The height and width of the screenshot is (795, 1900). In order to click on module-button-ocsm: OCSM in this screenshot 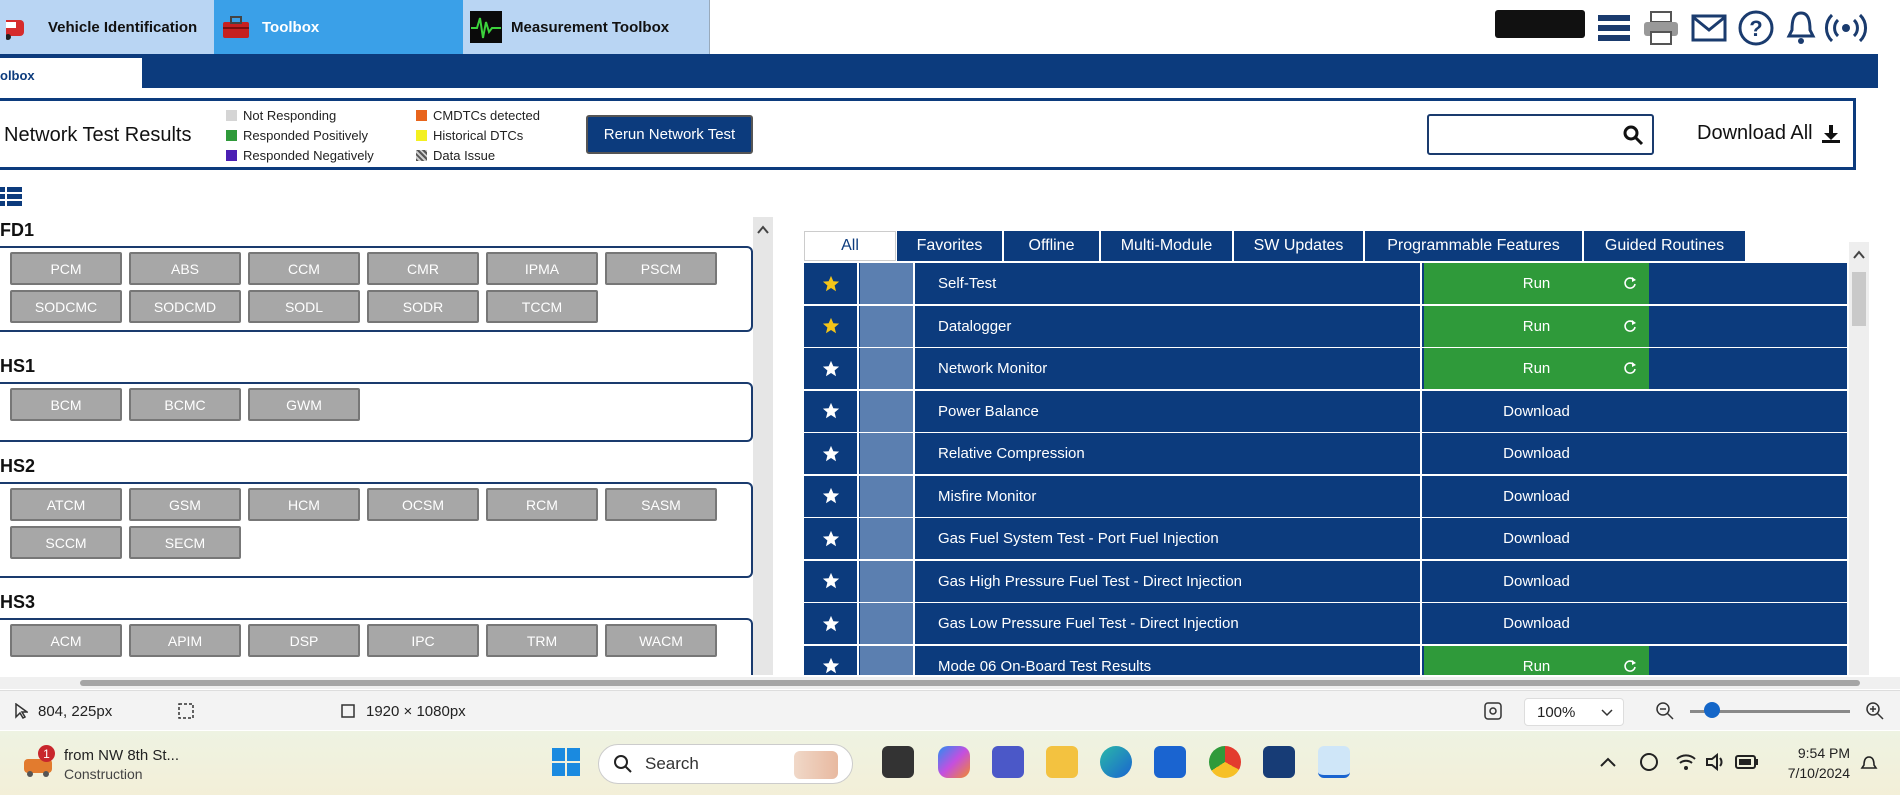, I will do `click(423, 504)`.